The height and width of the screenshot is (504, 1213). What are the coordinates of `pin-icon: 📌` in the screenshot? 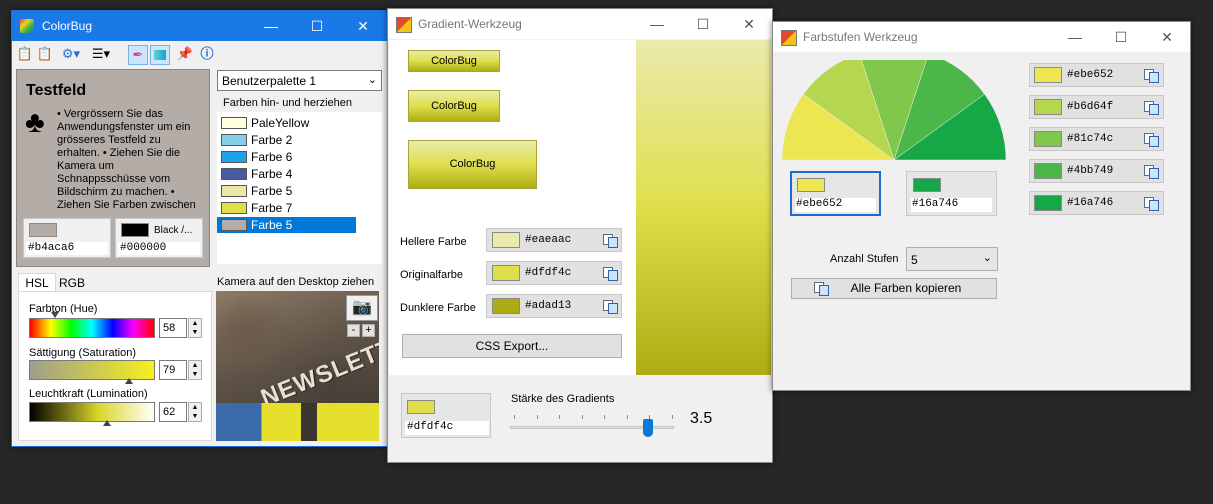 It's located at (185, 54).